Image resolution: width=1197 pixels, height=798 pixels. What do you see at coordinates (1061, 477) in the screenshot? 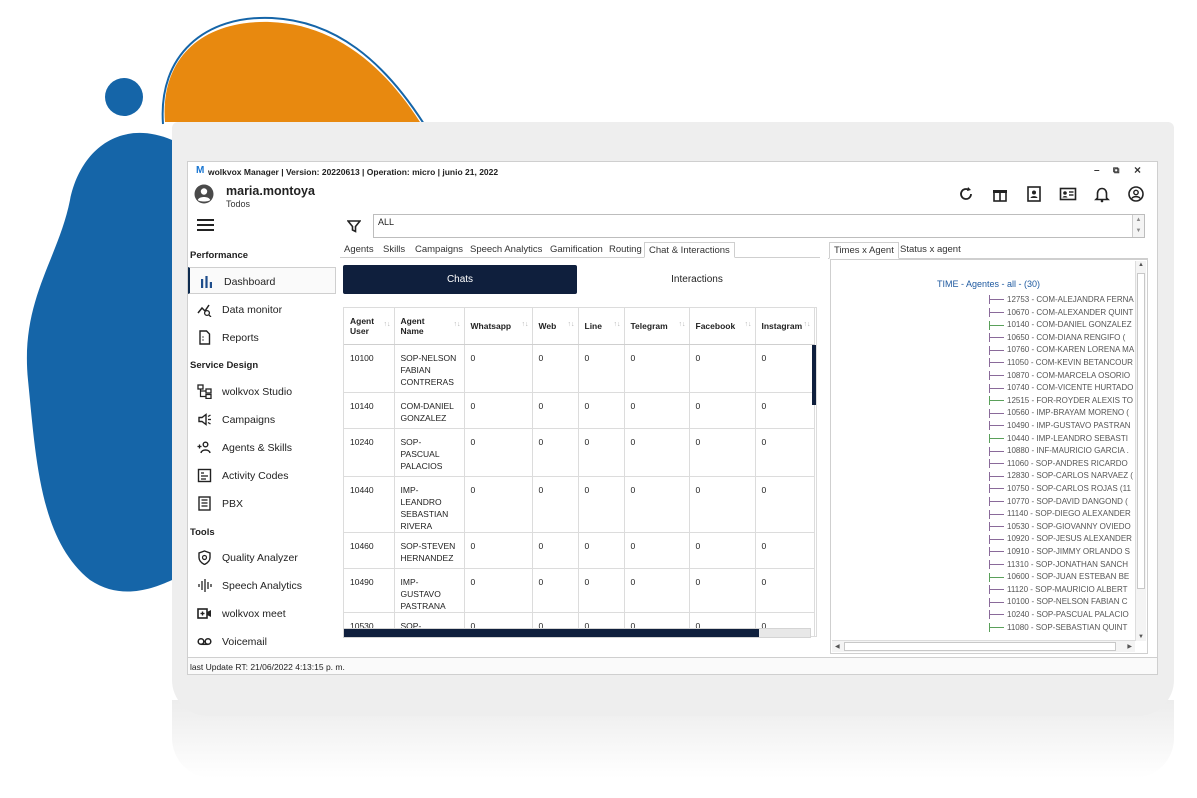
I see `tree-node: 12830 - SOP-CARLOS NARVAEZ (` at bounding box center [1061, 477].